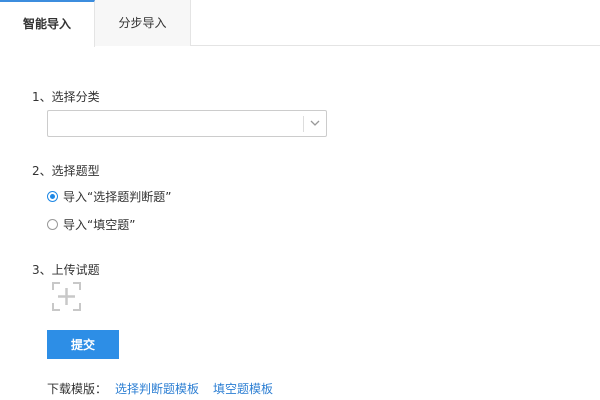 The height and width of the screenshot is (400, 600). I want to click on radio-option-fill-blank: 导入“填空题”, so click(91, 224).